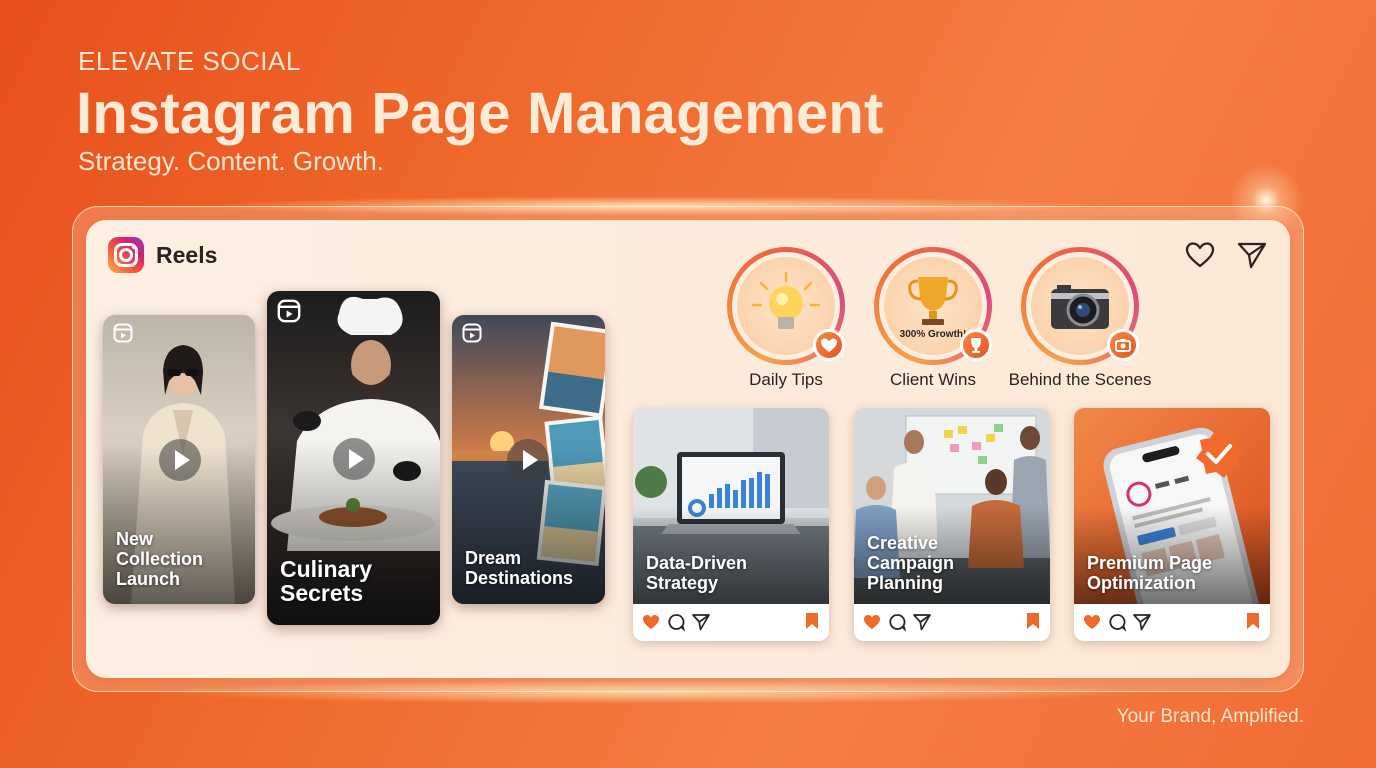  I want to click on footer-tagline: Your Brand, Amplified., so click(1210, 716).